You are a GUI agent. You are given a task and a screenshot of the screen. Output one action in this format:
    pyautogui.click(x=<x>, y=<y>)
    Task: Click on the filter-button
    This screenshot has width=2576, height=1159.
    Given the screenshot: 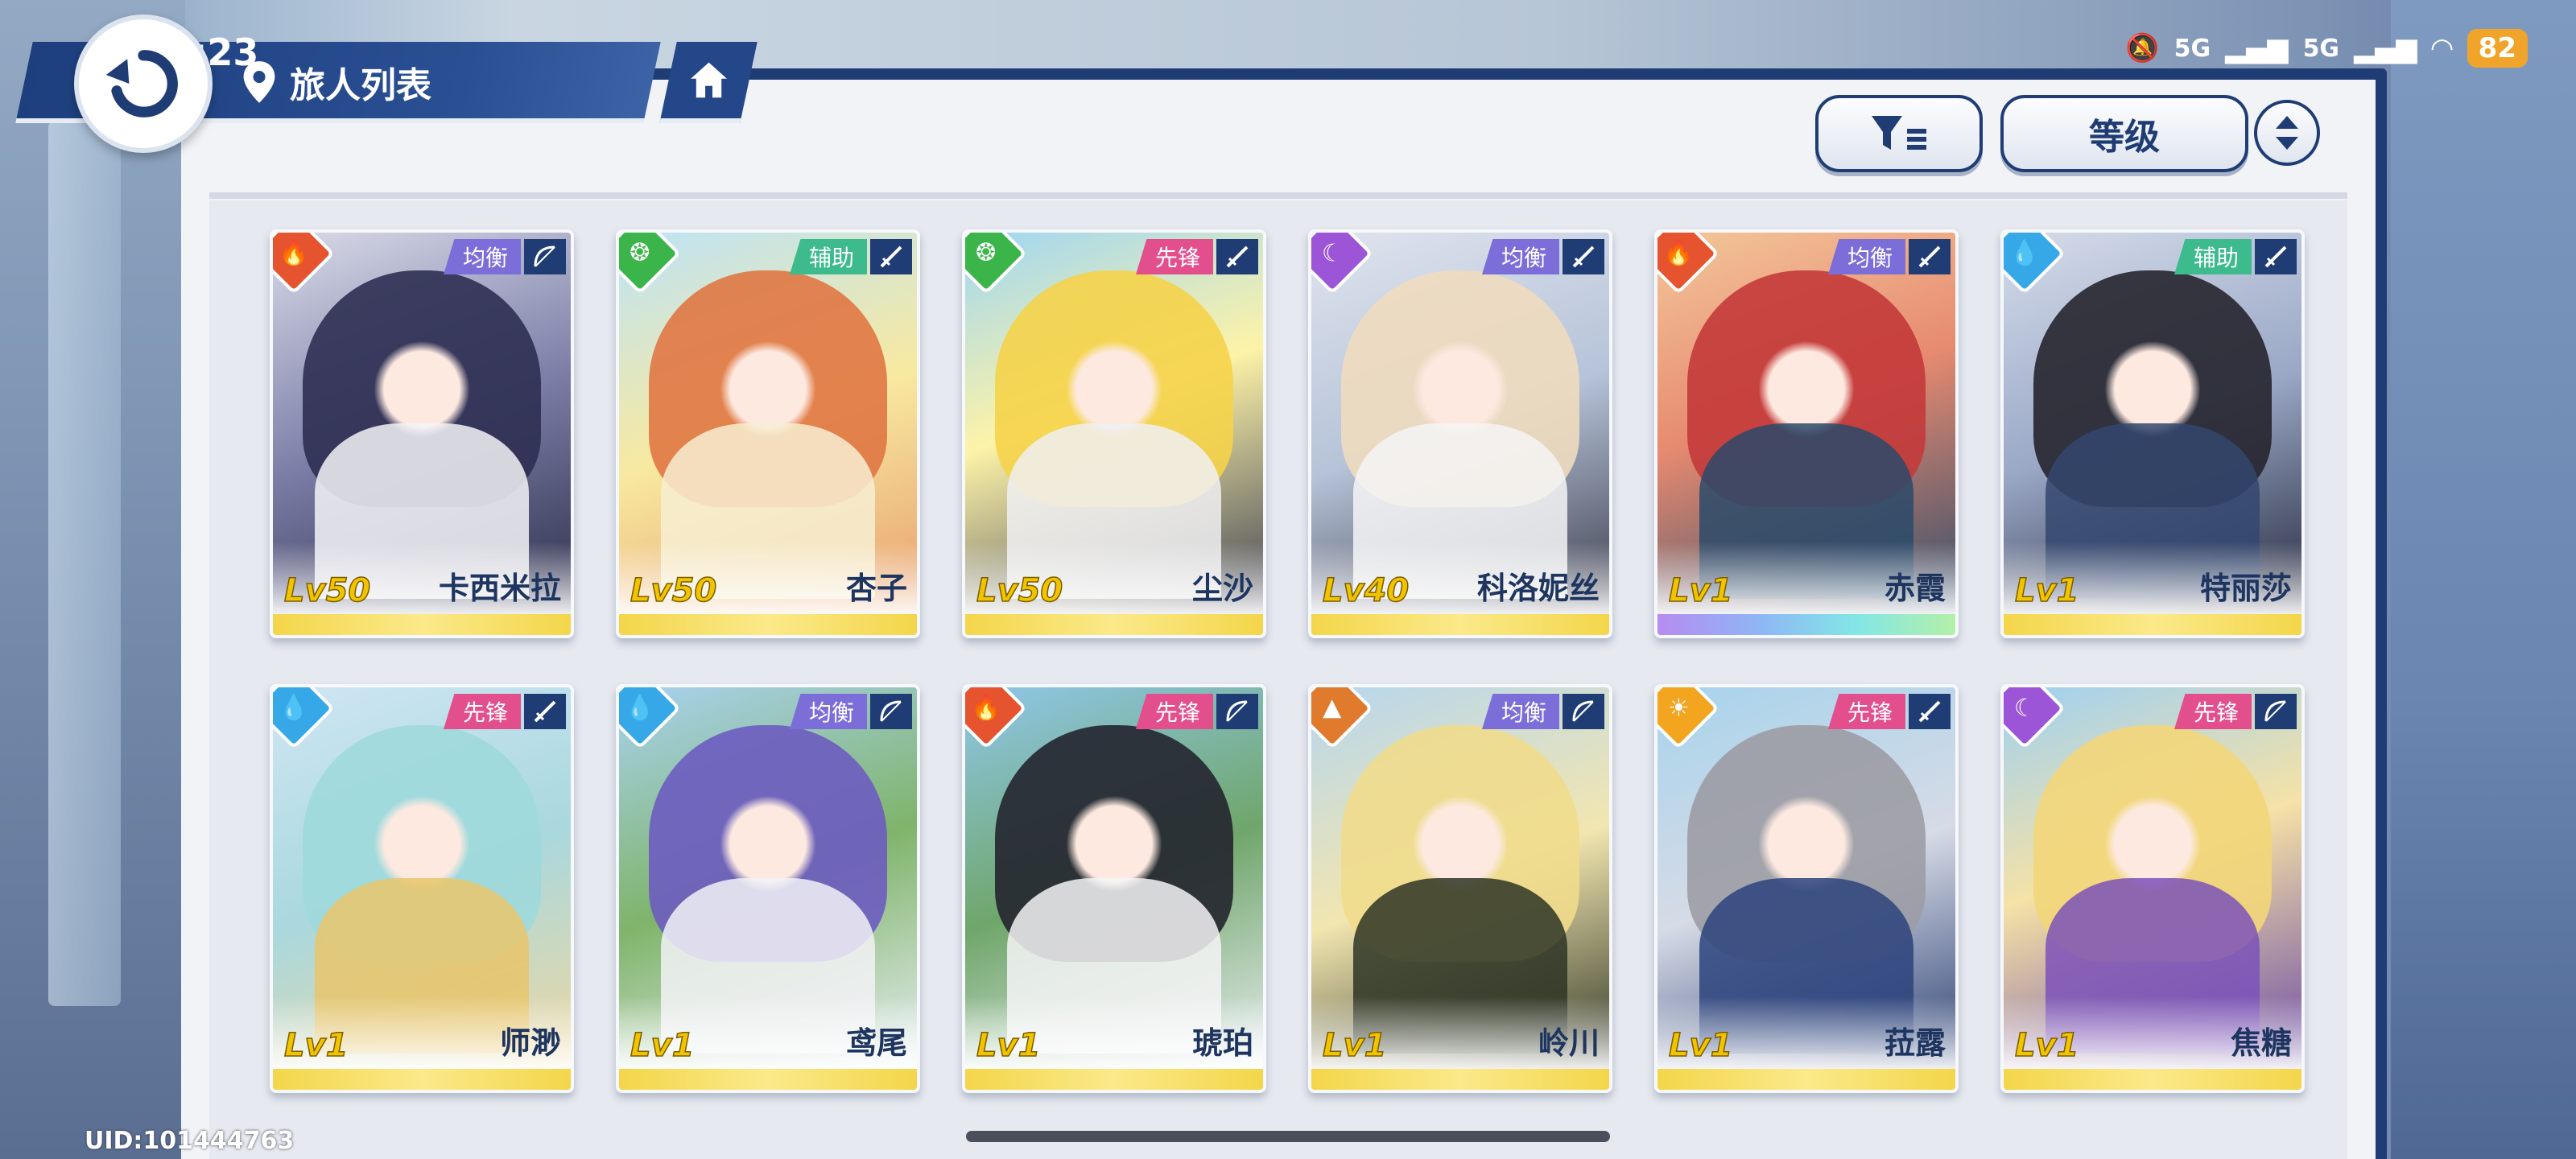 What is the action you would take?
    pyautogui.click(x=1899, y=133)
    